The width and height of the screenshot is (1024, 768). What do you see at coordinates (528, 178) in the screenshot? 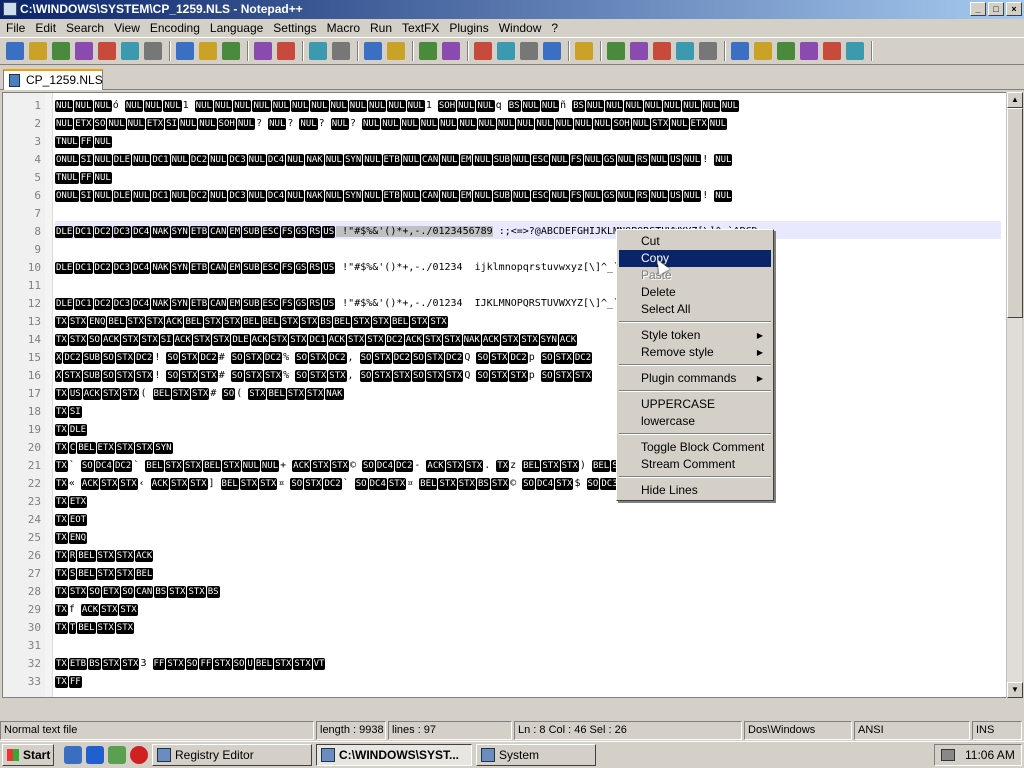
I see `code-line: TNUL FF NUL` at bounding box center [528, 178].